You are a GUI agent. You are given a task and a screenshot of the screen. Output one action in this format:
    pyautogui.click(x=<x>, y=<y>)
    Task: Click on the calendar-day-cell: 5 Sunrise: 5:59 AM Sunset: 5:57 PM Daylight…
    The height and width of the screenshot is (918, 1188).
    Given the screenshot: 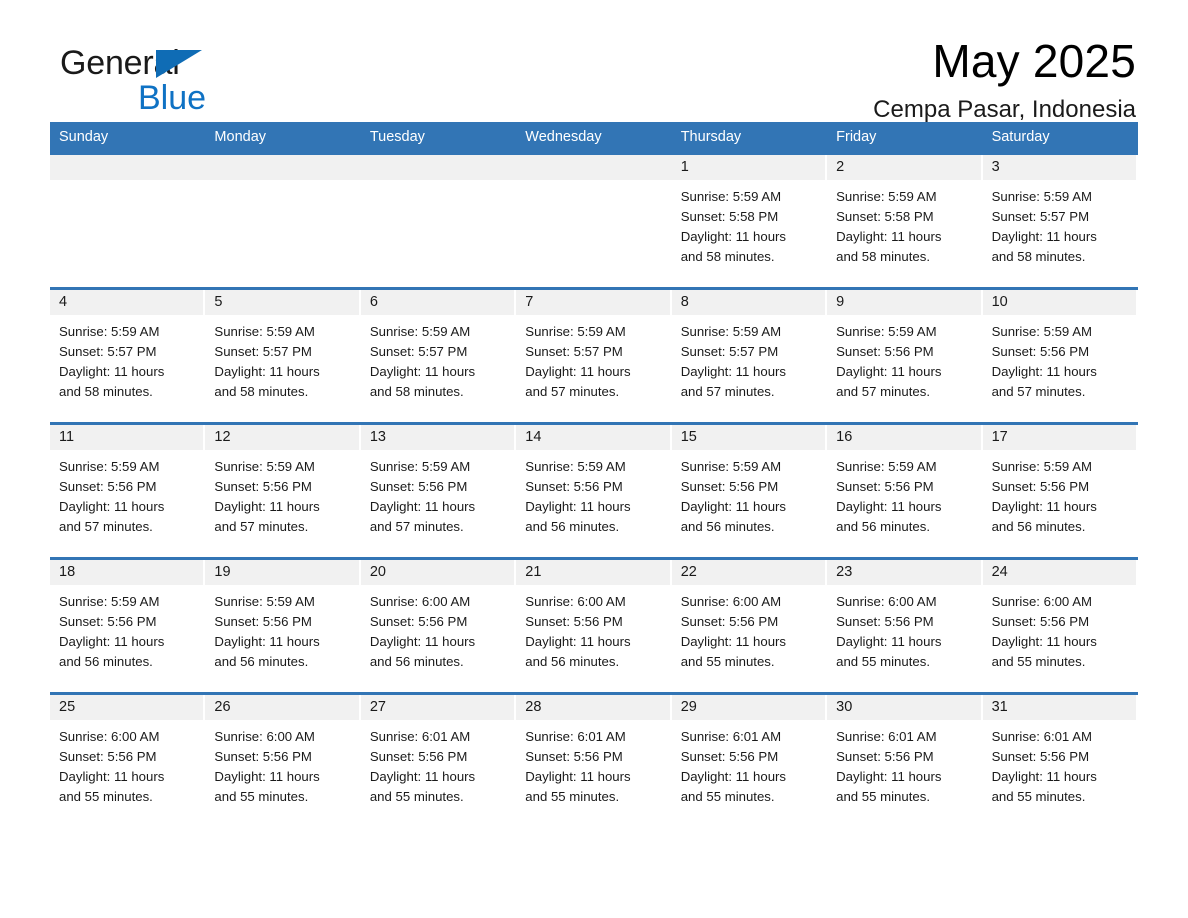 What is the action you would take?
    pyautogui.click(x=283, y=356)
    